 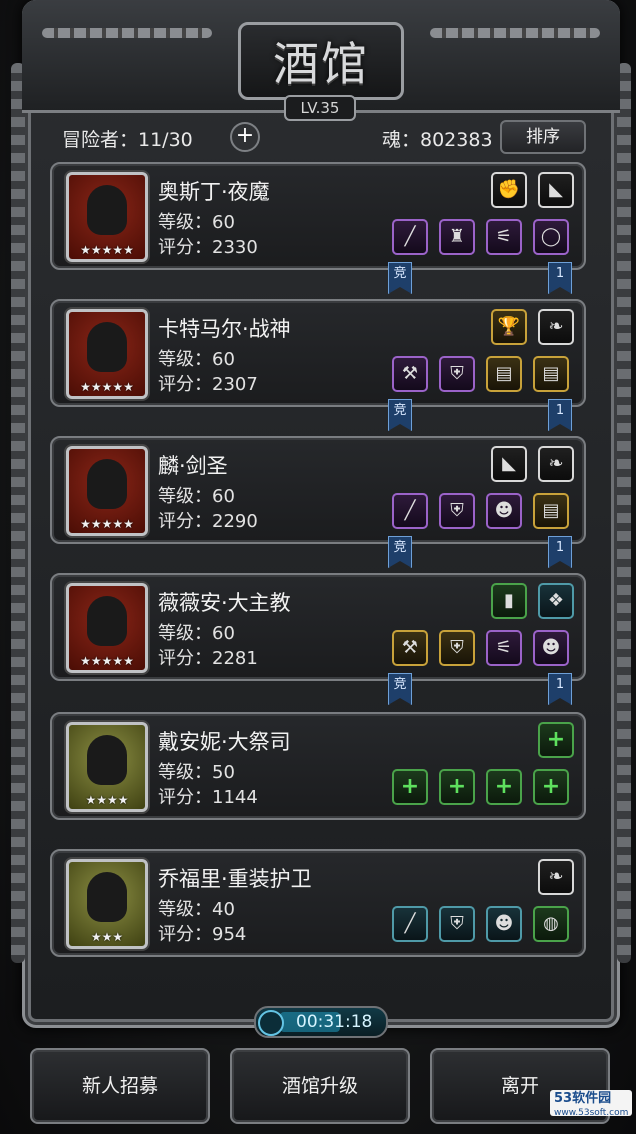 I want to click on upgrade-tavern-button: 酒馆升级, so click(x=320, y=1086).